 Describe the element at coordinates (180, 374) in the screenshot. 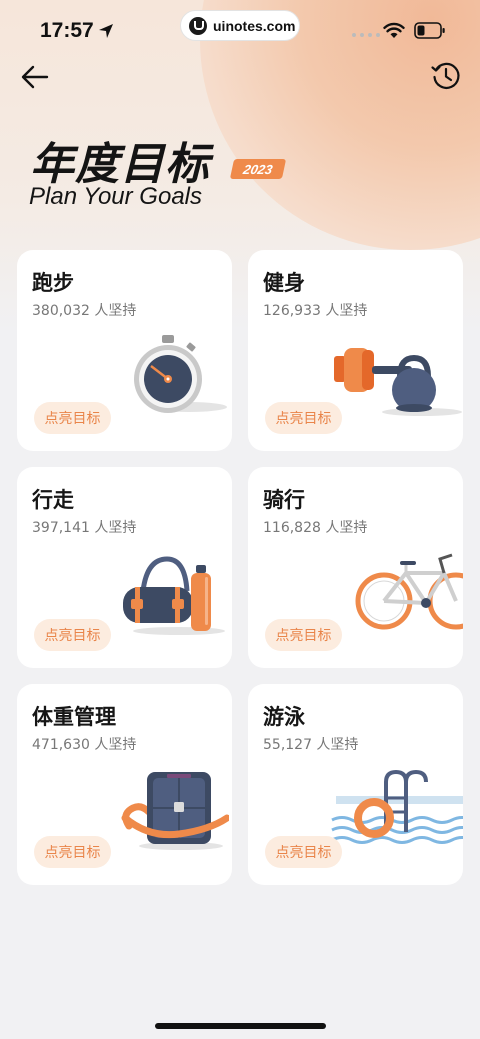

I see `stopwatch-icon` at that location.